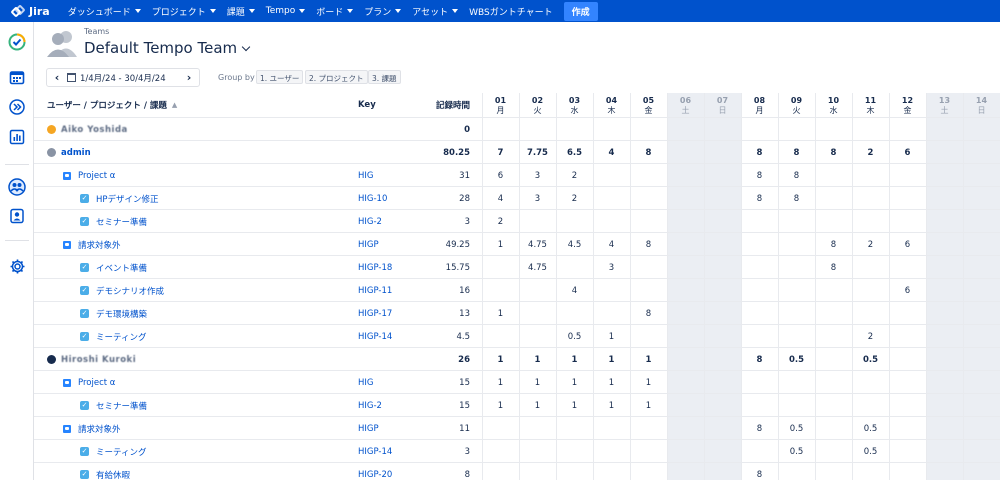  I want to click on task-name-cell: ✓ HPデザイン修正, so click(119, 198).